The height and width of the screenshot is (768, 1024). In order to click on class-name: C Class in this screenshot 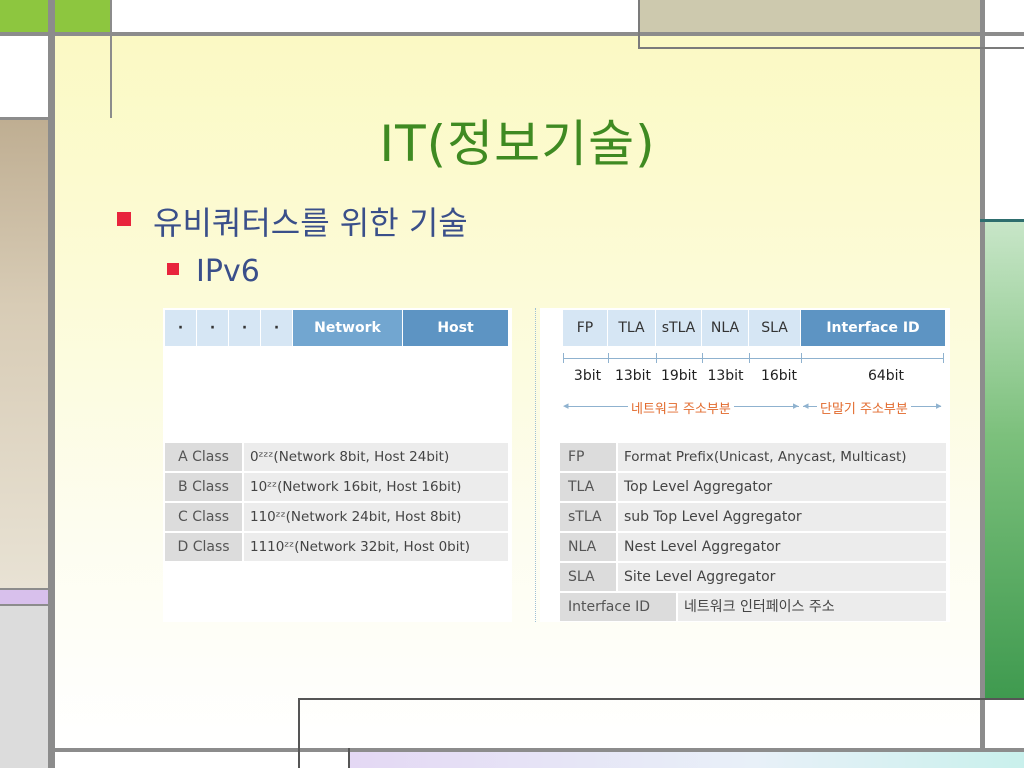, I will do `click(204, 517)`.